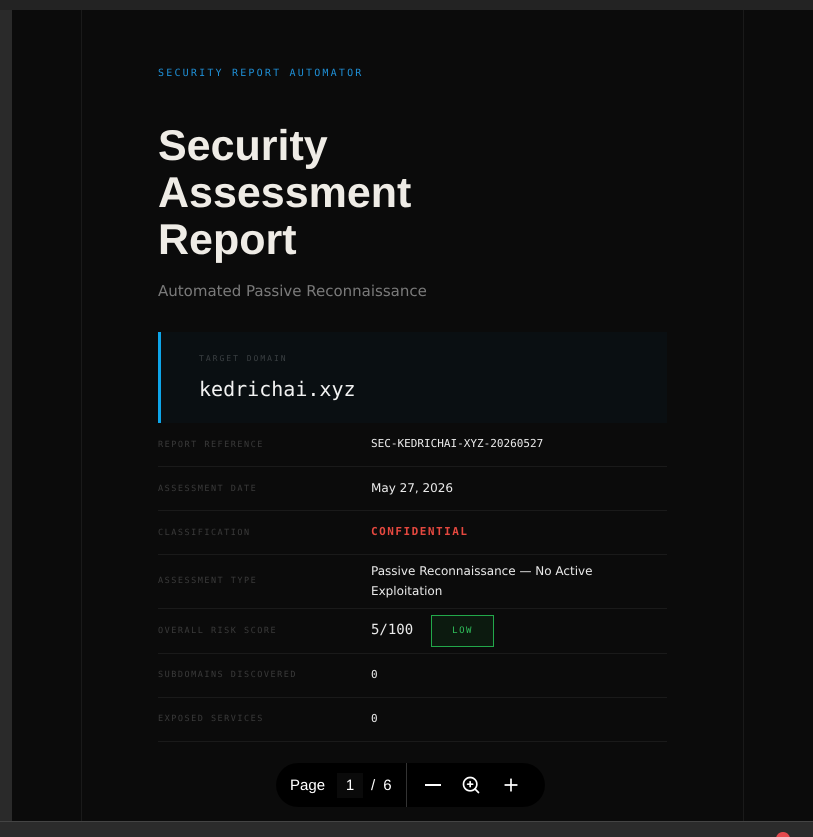 Image resolution: width=813 pixels, height=837 pixels. I want to click on zoom-in-icon, so click(470, 785).